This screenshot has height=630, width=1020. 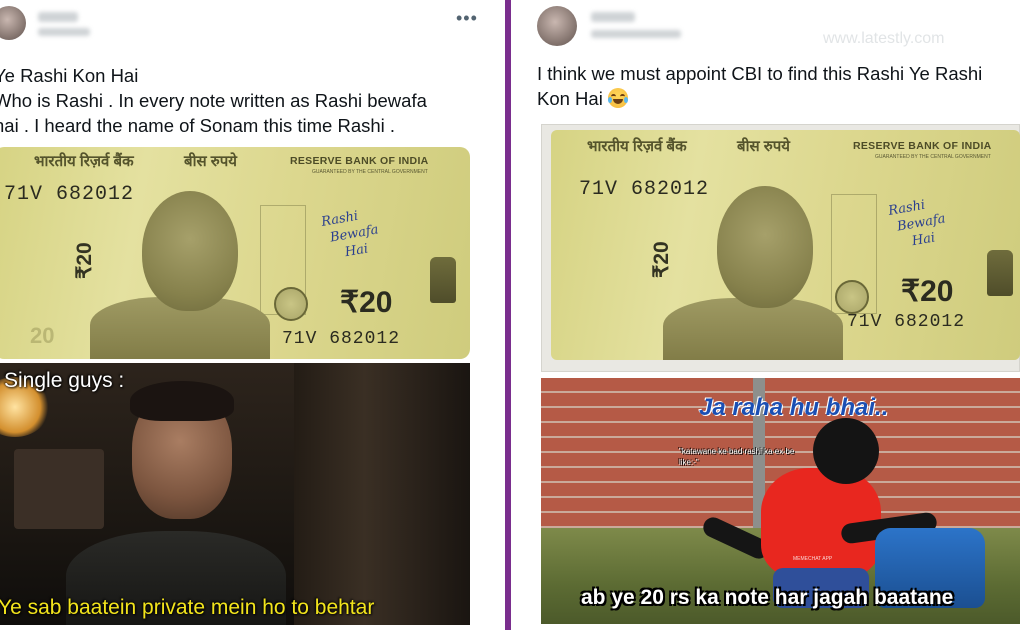 I want to click on face-with-tears-of-joy-icon, so click(x=617, y=98).